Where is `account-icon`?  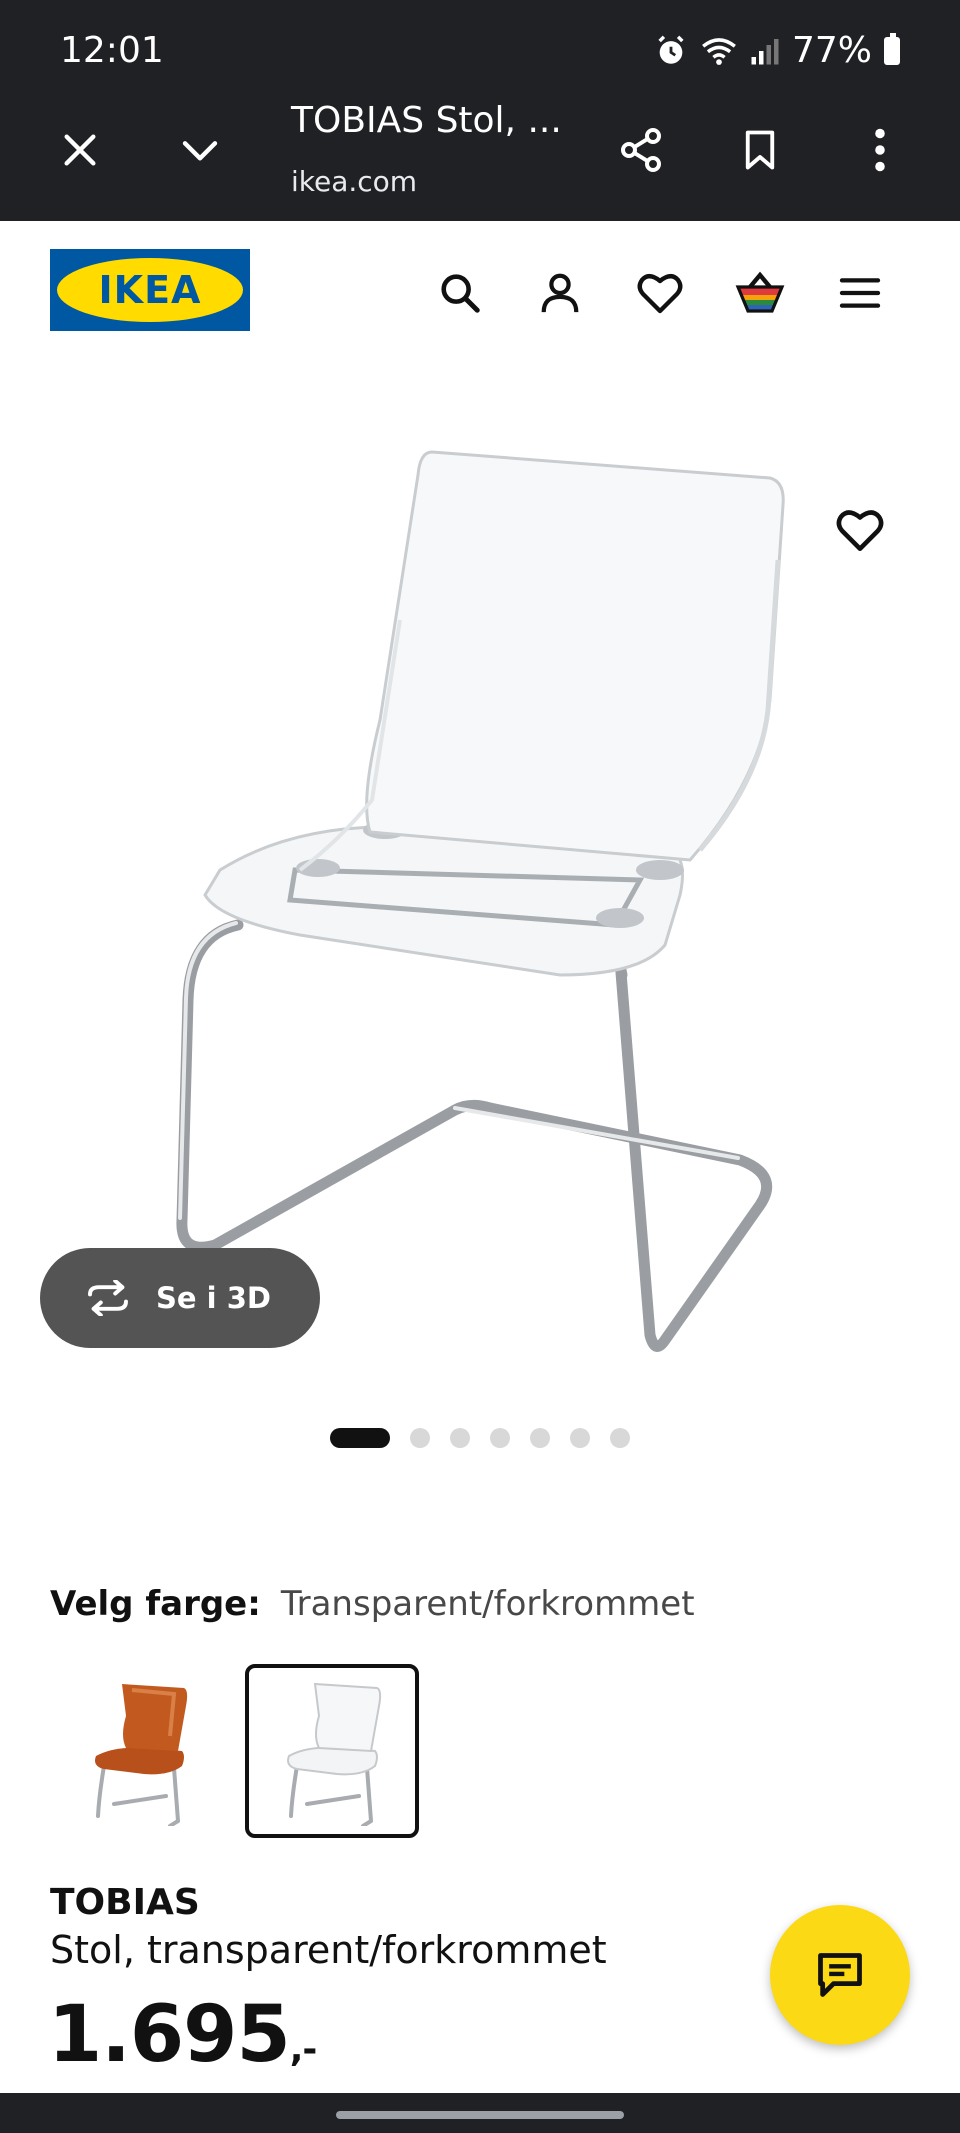
account-icon is located at coordinates (560, 293).